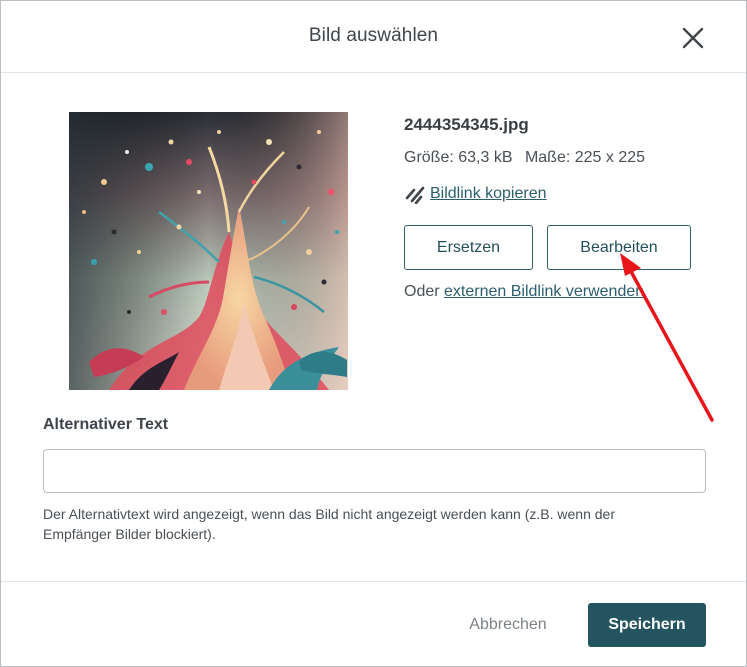 This screenshot has height=667, width=747. I want to click on copy-link-label: Bildlink kopieren, so click(488, 194).